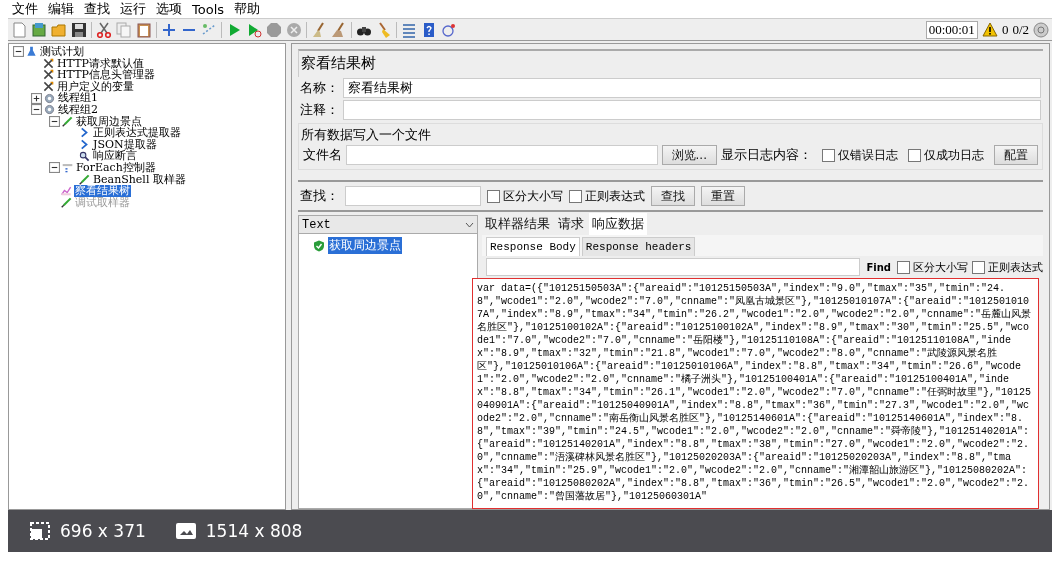 This screenshot has width=1058, height=562. Describe the element at coordinates (319, 196) in the screenshot. I see `field-label: 查找：` at that location.